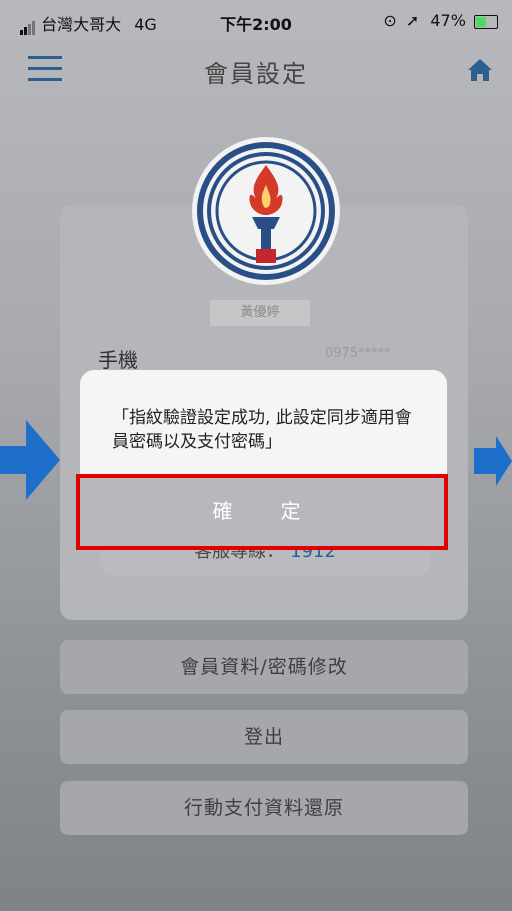 The image size is (512, 911). What do you see at coordinates (256, 74) in the screenshot?
I see `page-title: 會員設定` at bounding box center [256, 74].